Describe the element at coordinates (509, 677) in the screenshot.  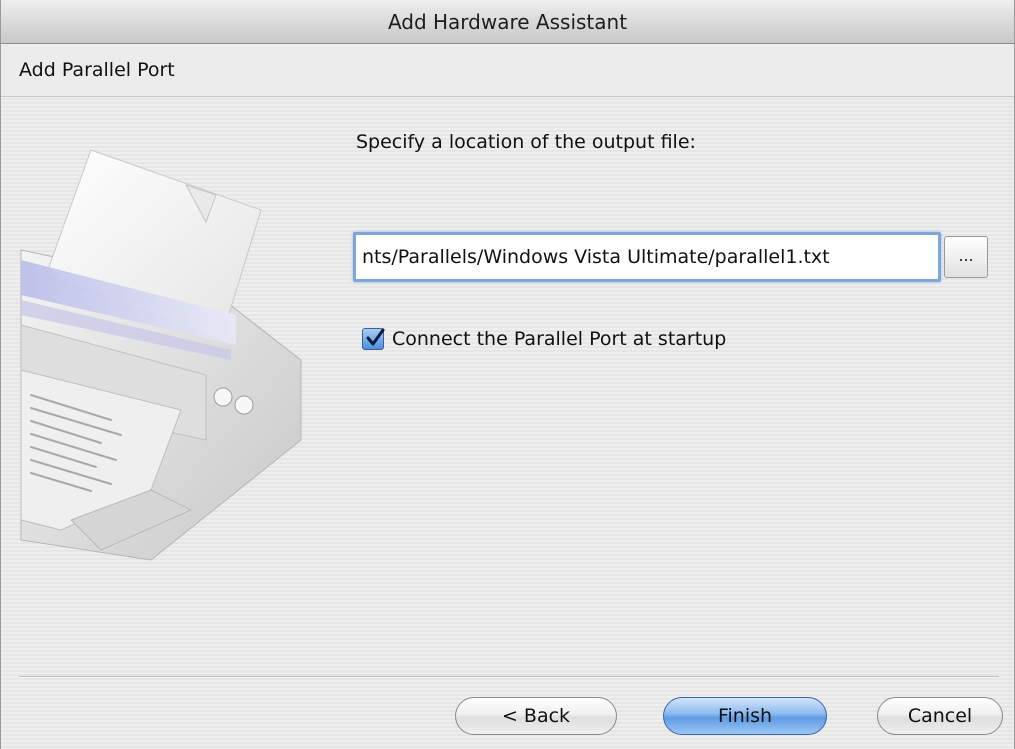
I see `footer-divider` at that location.